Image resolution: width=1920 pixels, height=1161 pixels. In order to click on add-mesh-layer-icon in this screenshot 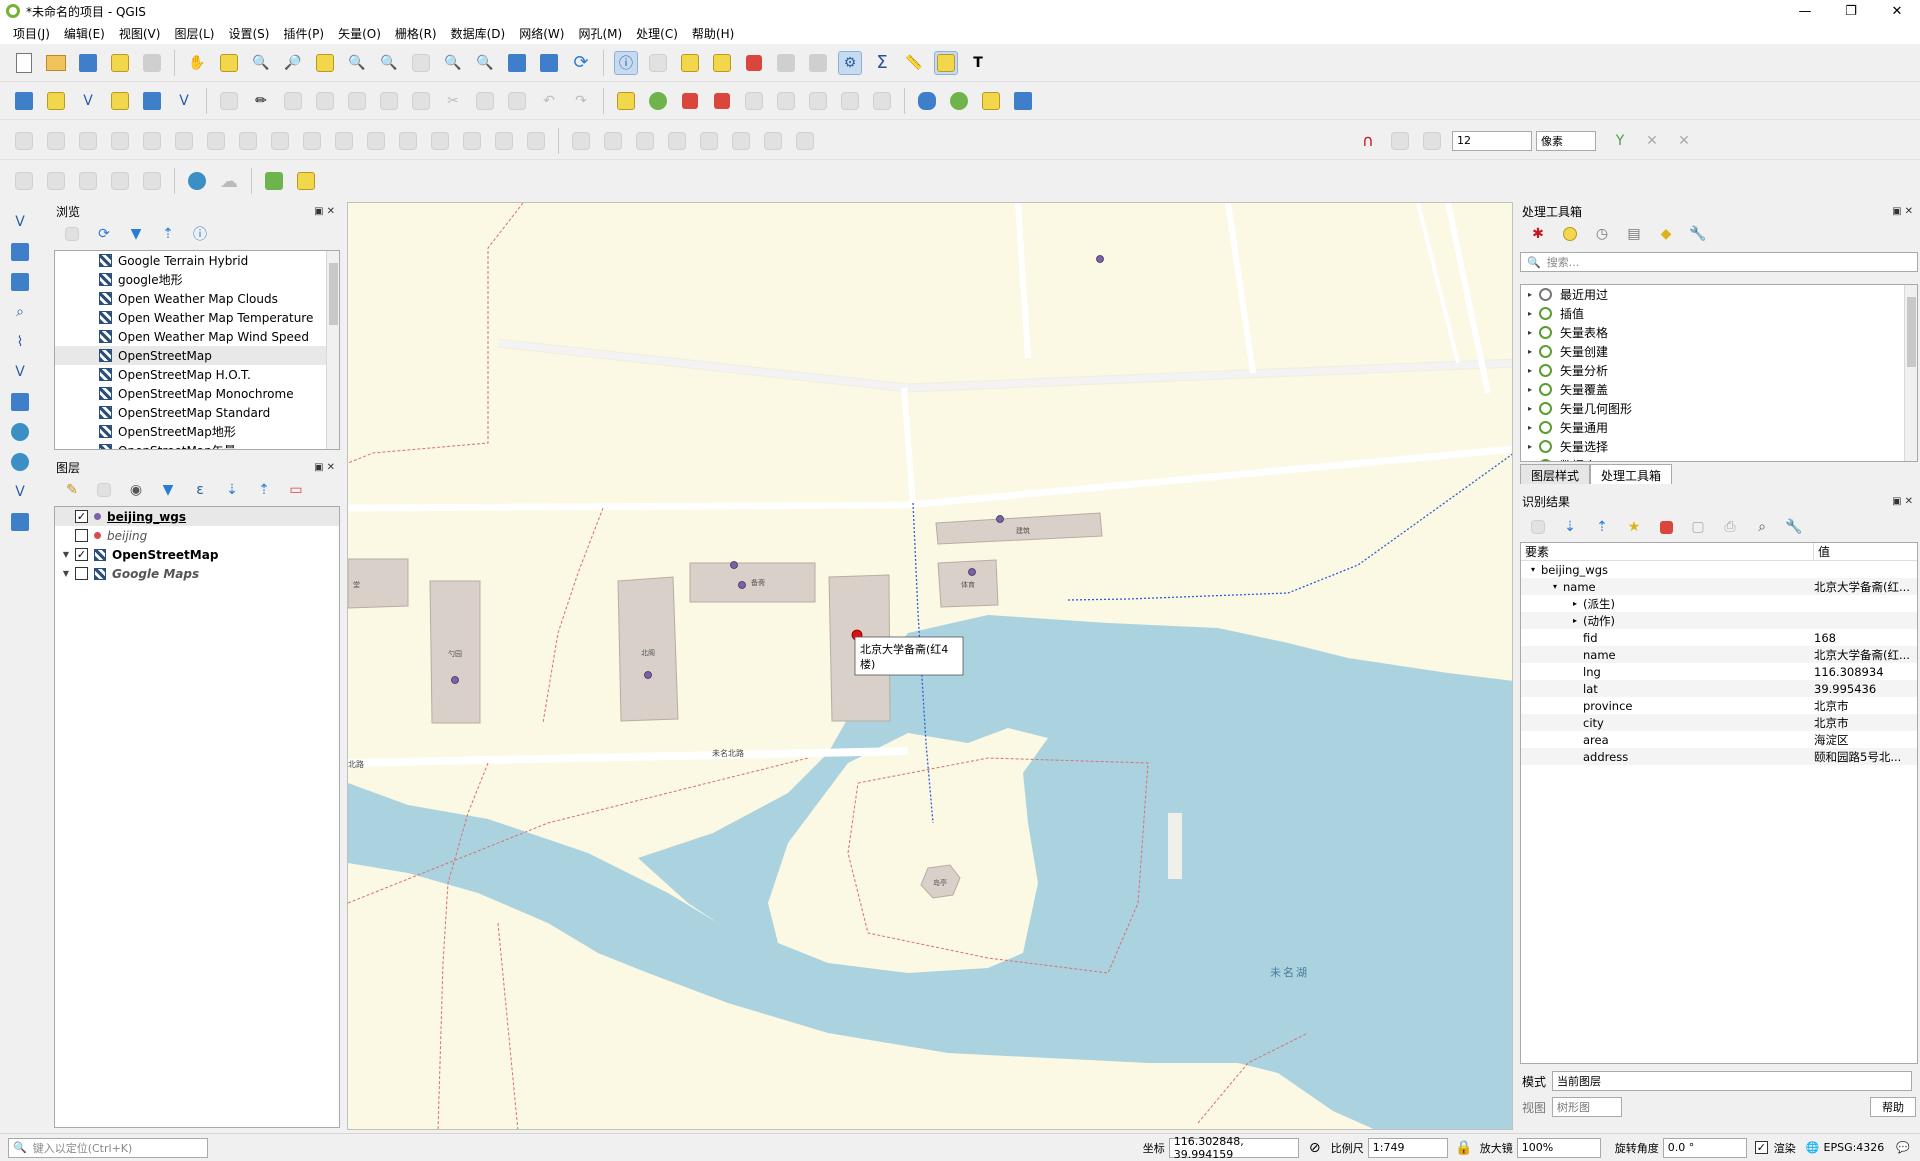, I will do `click(20, 282)`.